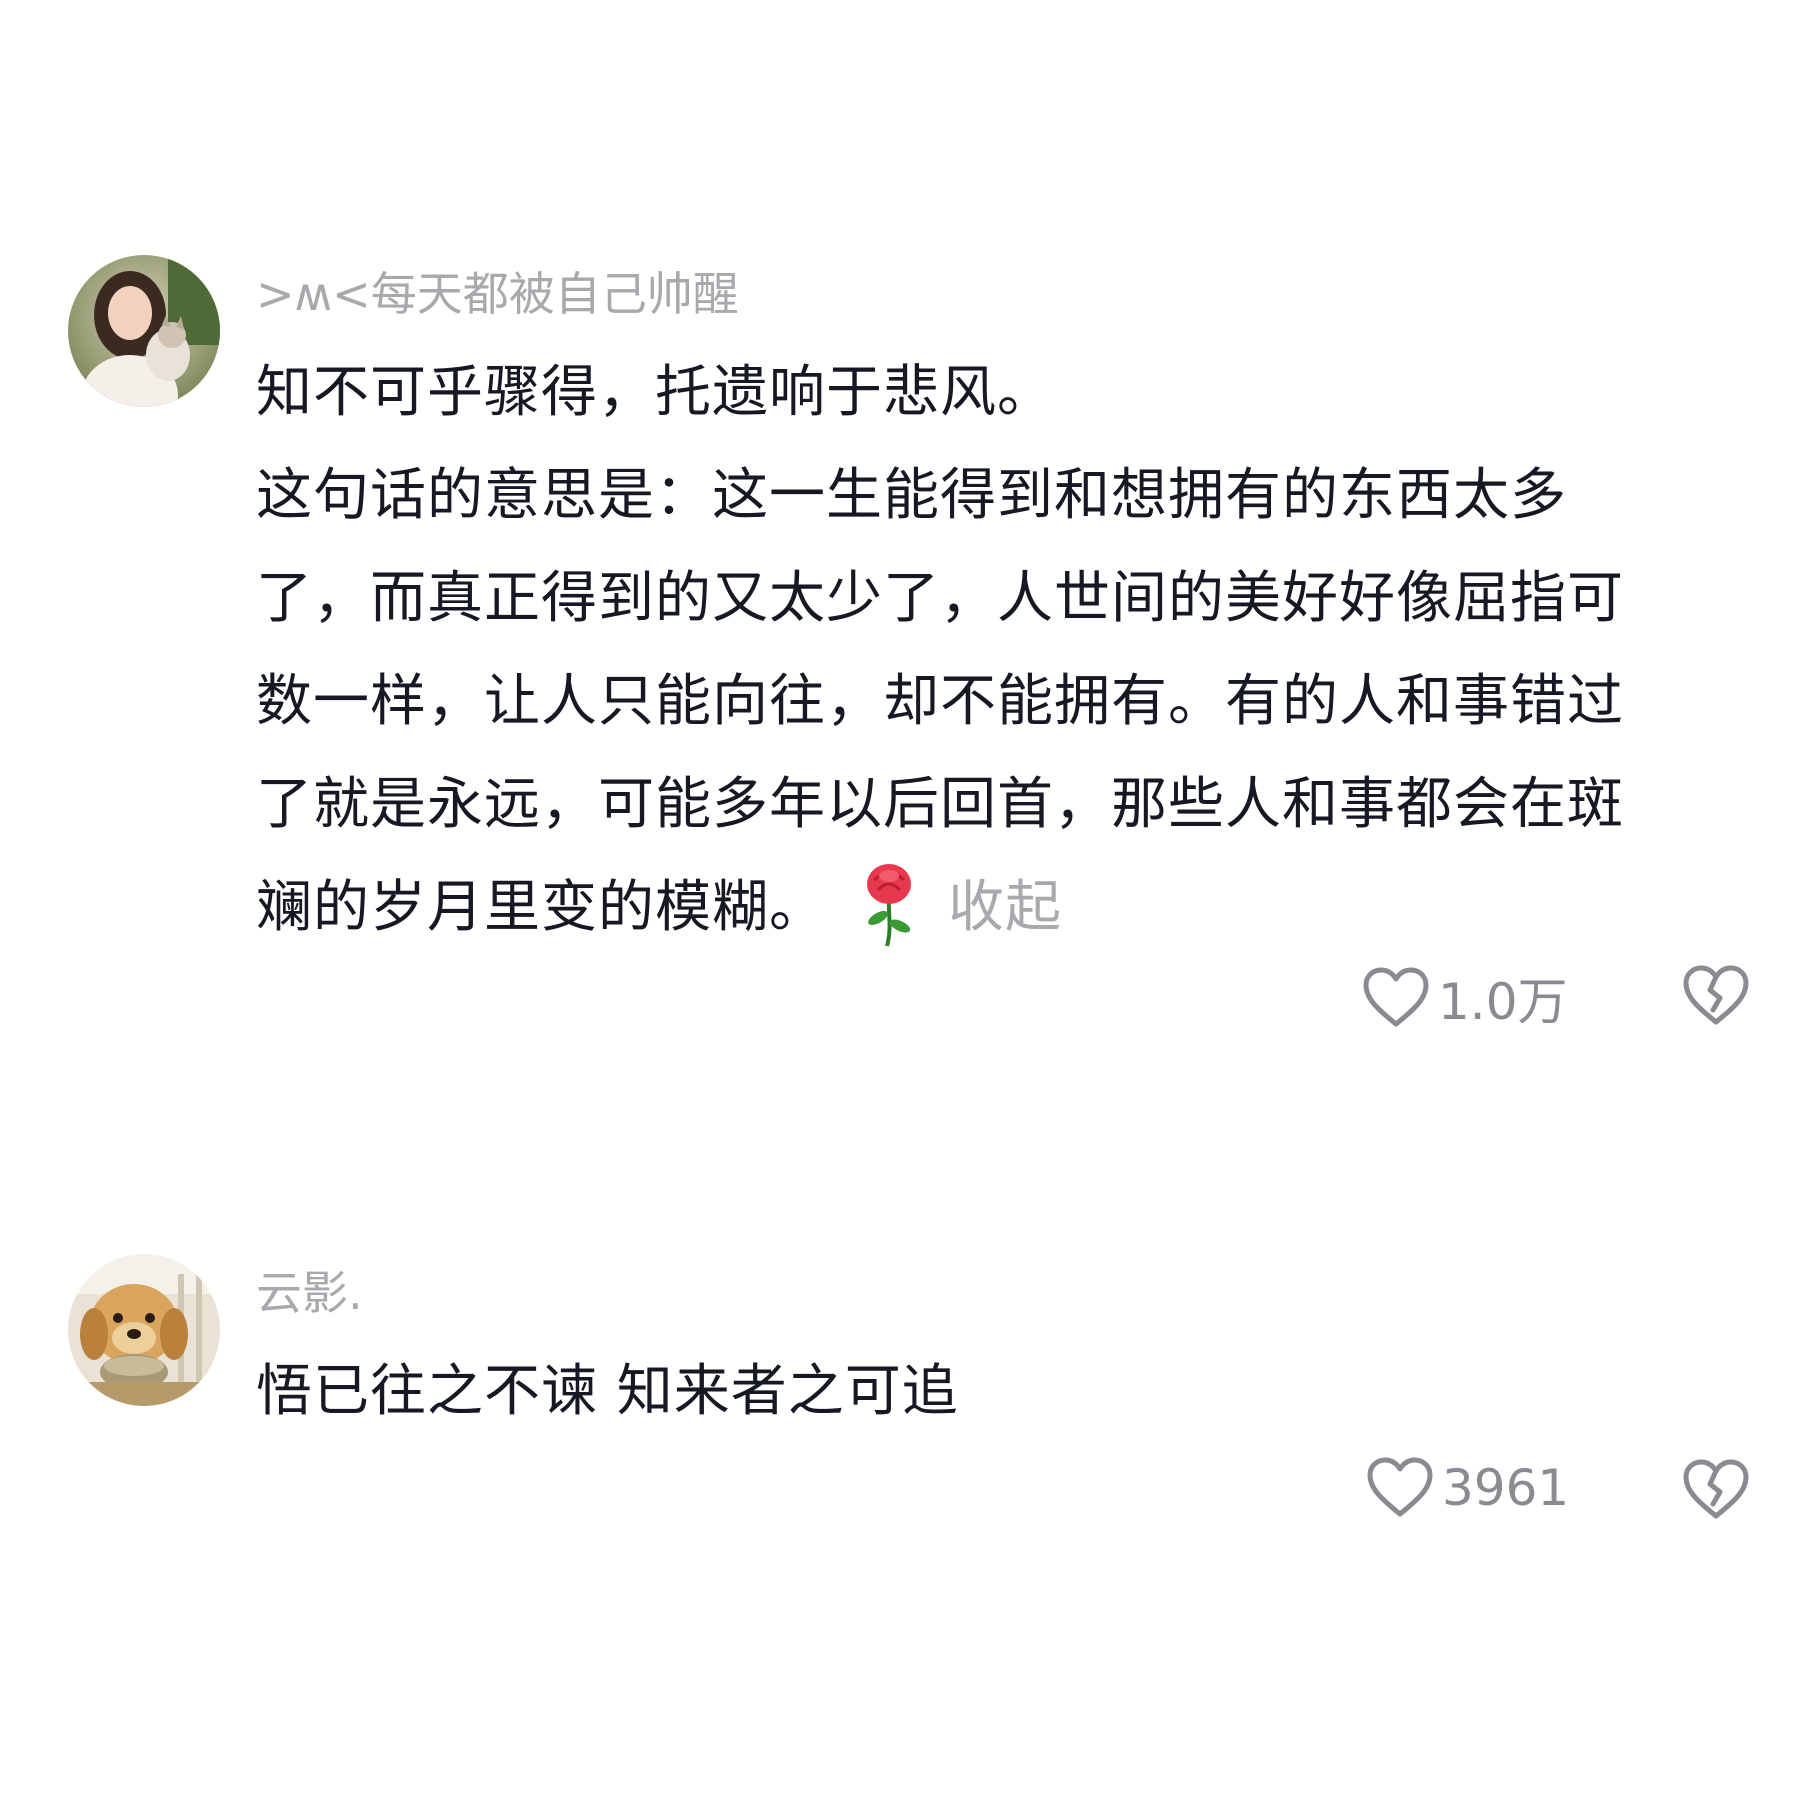  Describe the element at coordinates (940, 701) in the screenshot. I see `comment-line: 数一样，让人只能向往，却不能拥有。有的人和事错过` at that location.